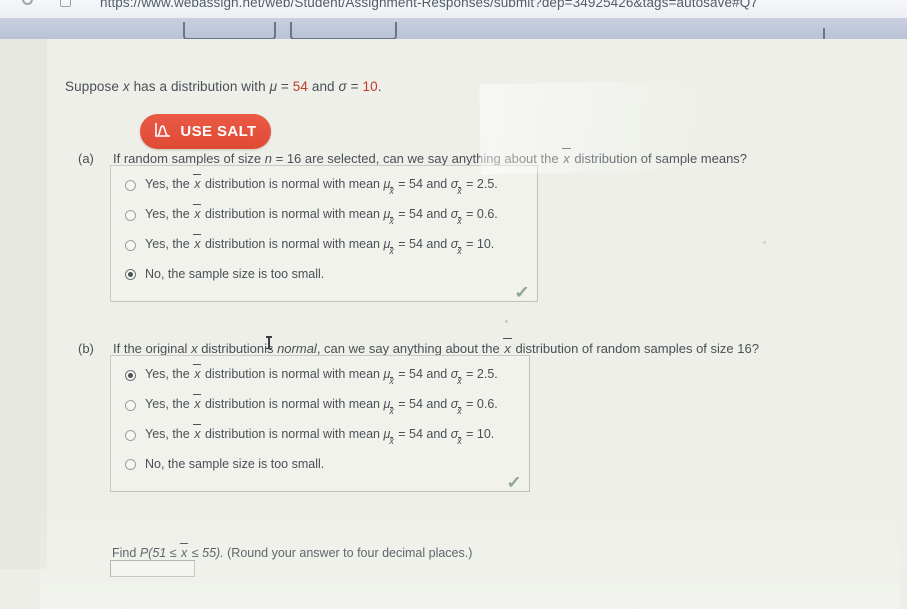 The image size is (907, 609). Describe the element at coordinates (300, 86) in the screenshot. I see `mu-value: 54` at that location.